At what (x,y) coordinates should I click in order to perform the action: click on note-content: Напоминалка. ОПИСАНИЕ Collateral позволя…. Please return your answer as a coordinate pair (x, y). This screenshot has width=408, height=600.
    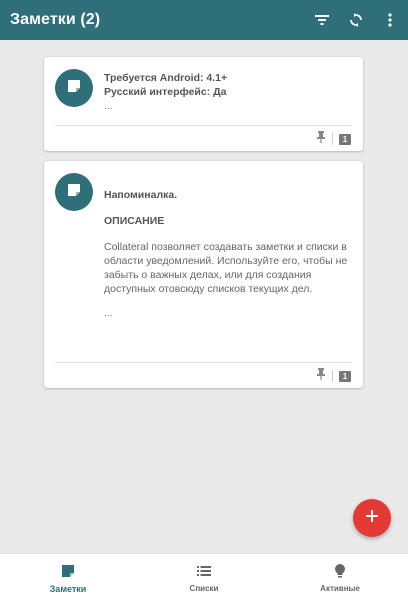
    Looking at the image, I should click on (227, 254).